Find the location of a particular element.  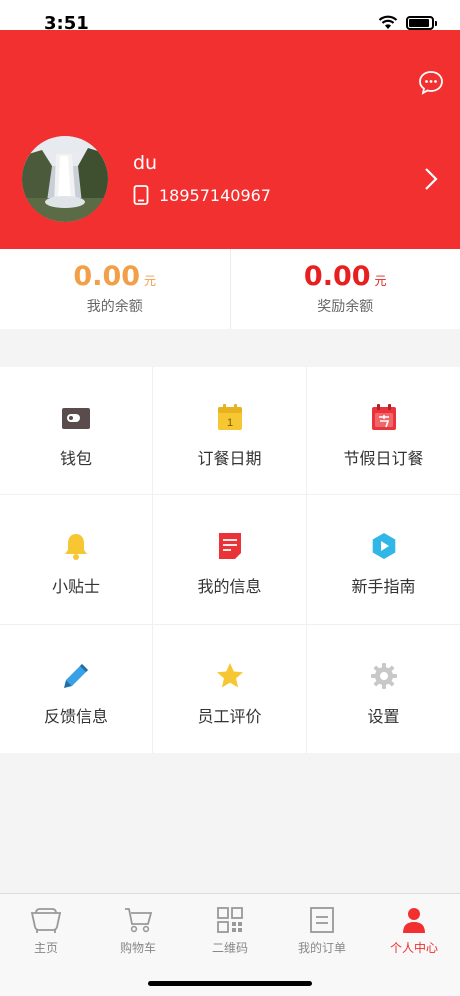

grid-item-tips: 小贴士 is located at coordinates (76, 560).